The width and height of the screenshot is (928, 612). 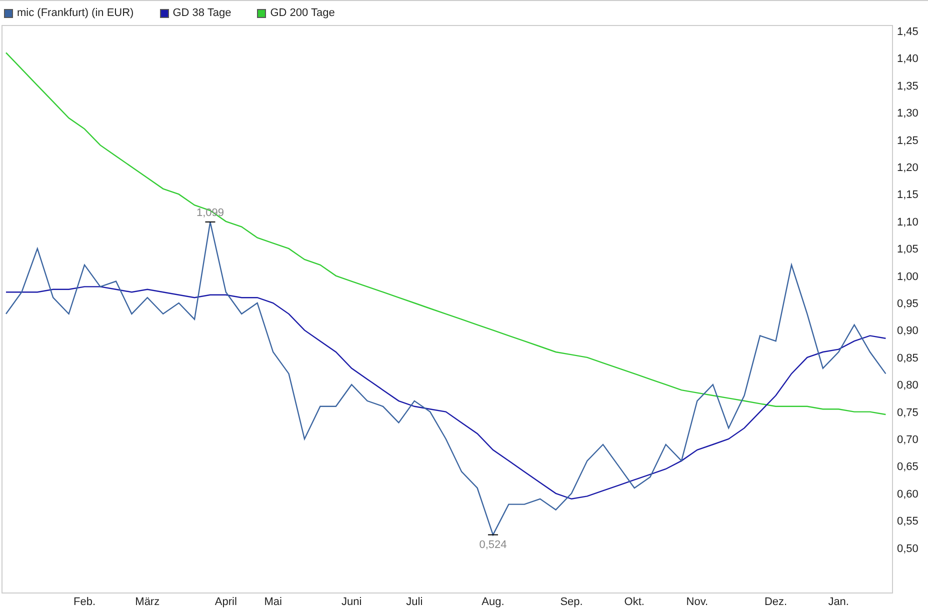 I want to click on x-axis-label: Jan., so click(x=838, y=602).